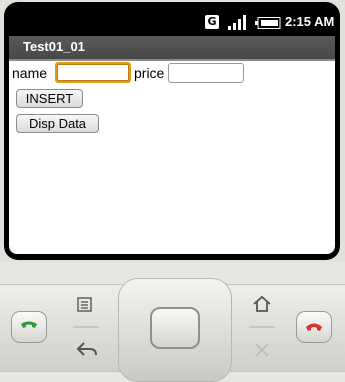 The height and width of the screenshot is (382, 345). Describe the element at coordinates (237, 22) in the screenshot. I see `signal-icon` at that location.